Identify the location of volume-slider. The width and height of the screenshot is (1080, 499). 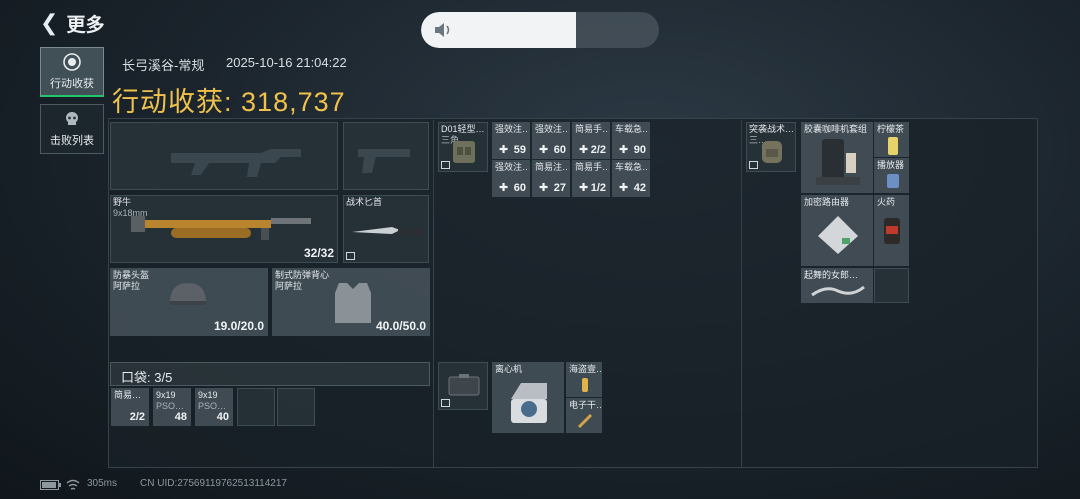
(540, 30).